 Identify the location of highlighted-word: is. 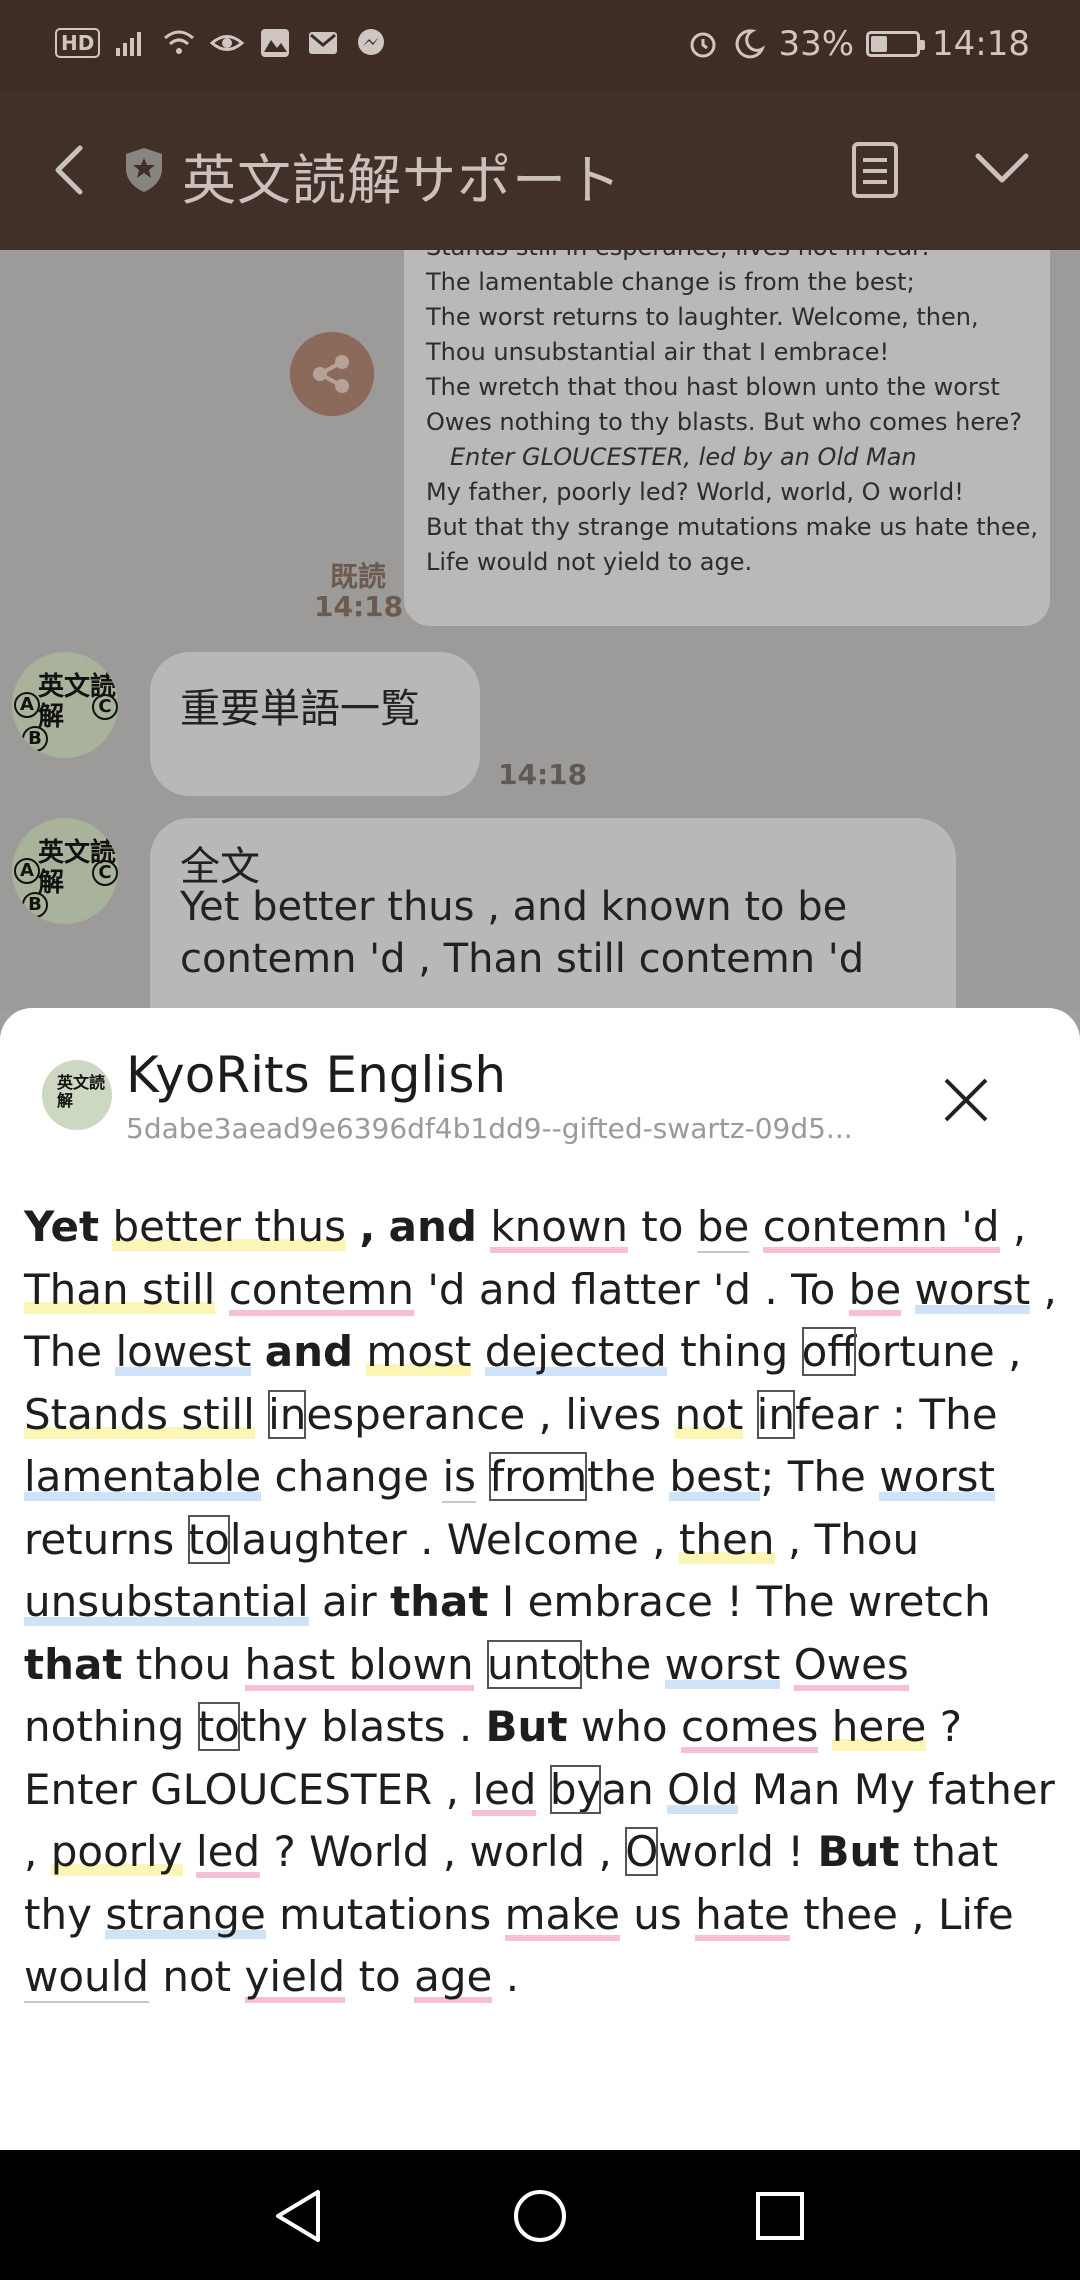
(459, 1477).